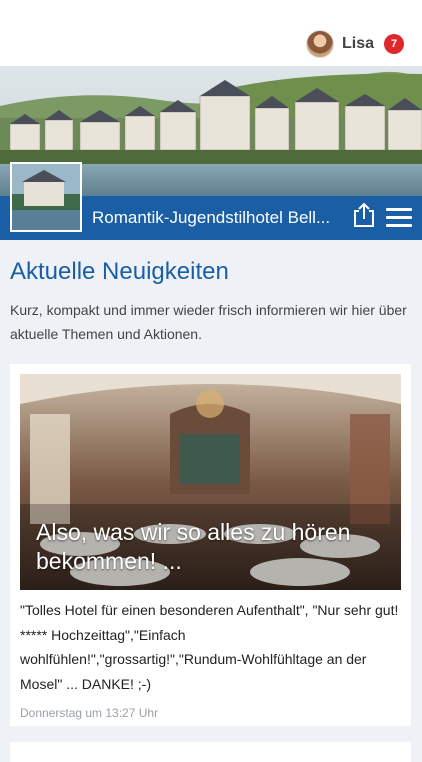 The width and height of the screenshot is (422, 762). Describe the element at coordinates (358, 44) in the screenshot. I see `username: Lisa` at that location.